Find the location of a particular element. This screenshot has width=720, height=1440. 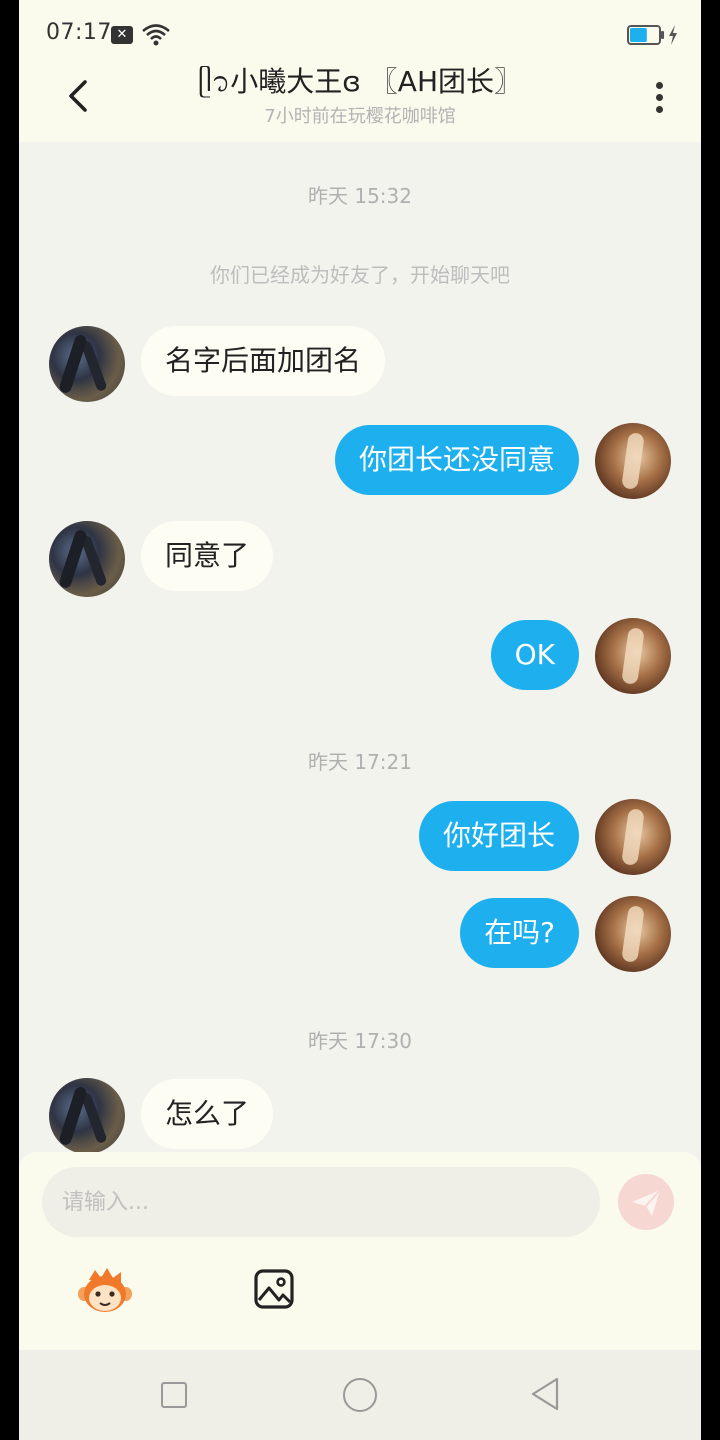

contact-status: 7小时前在玩樱花咖啡馆 is located at coordinates (360, 116).